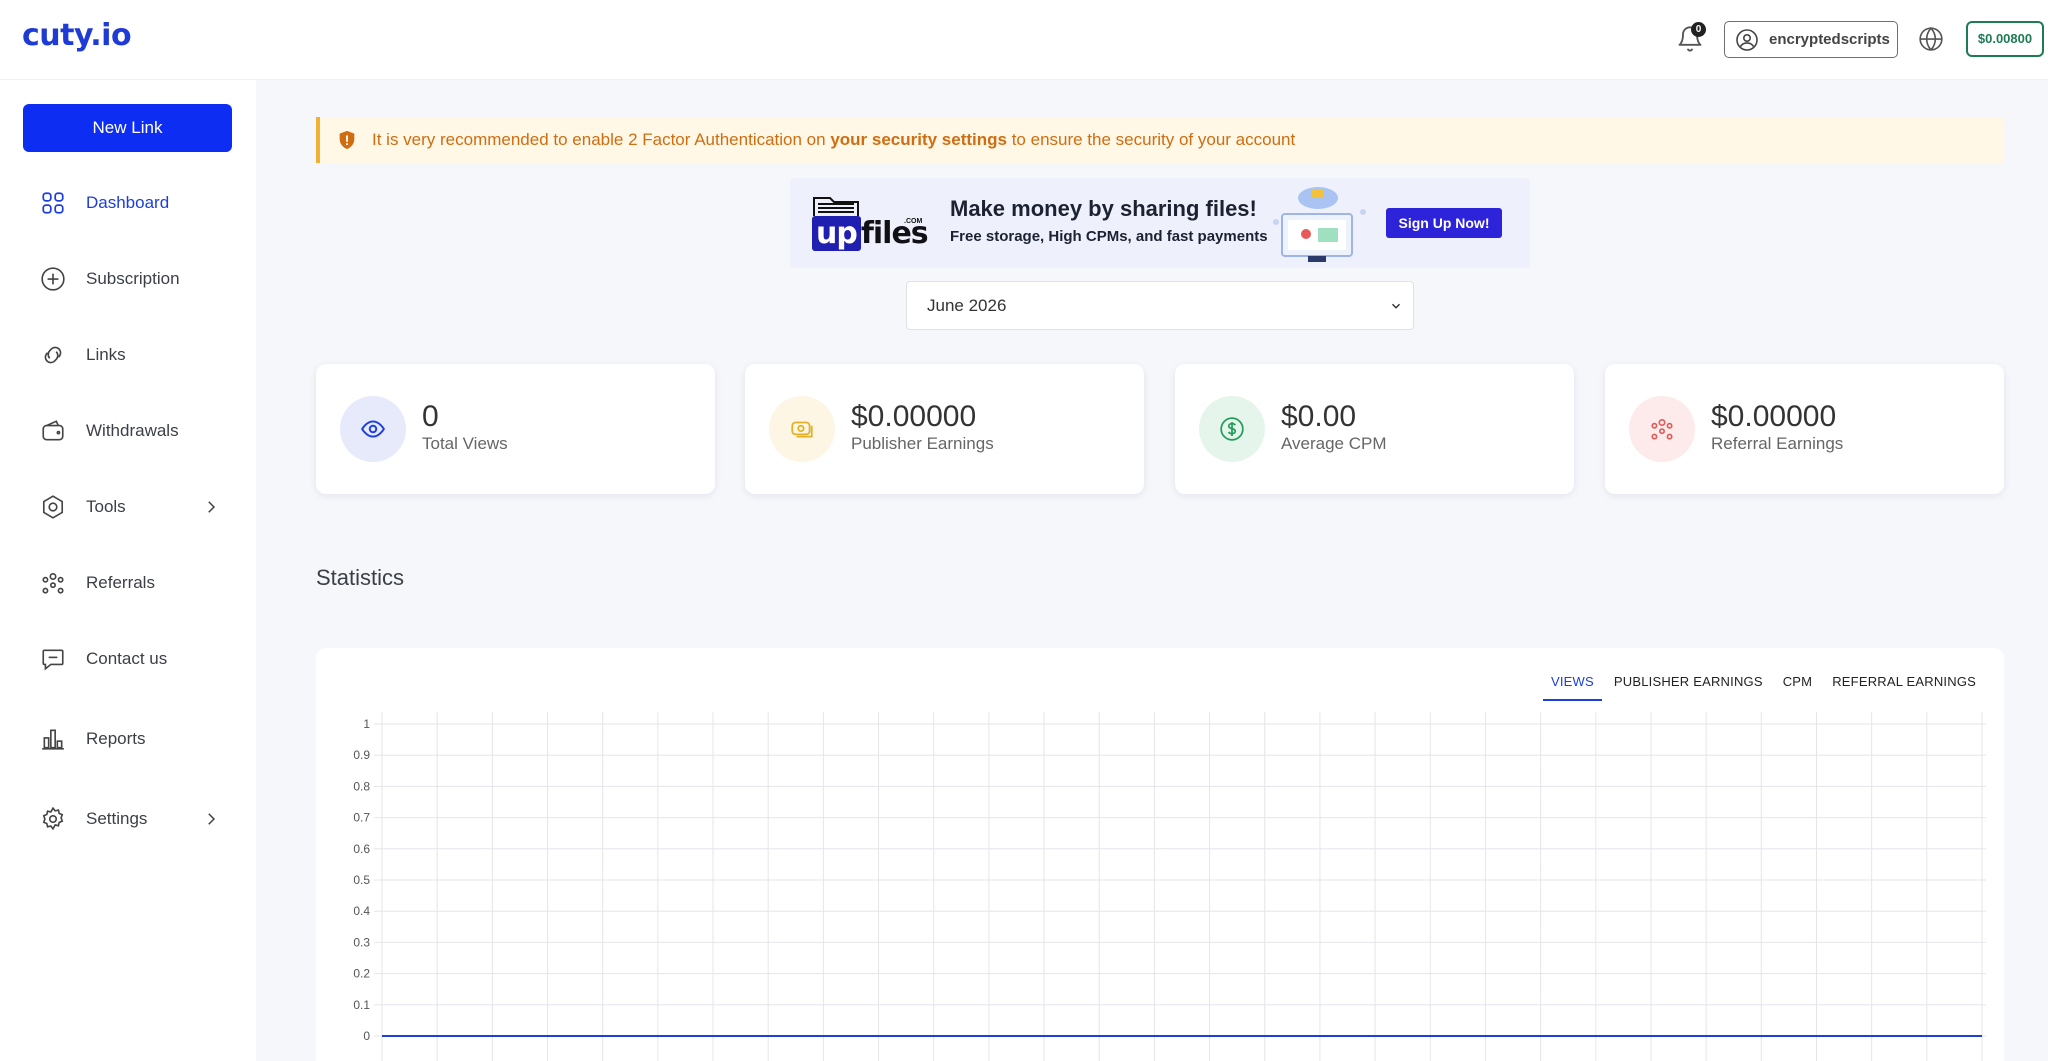 The width and height of the screenshot is (2048, 1061). What do you see at coordinates (133, 278) in the screenshot?
I see `sidebar-item-label: Subscription` at bounding box center [133, 278].